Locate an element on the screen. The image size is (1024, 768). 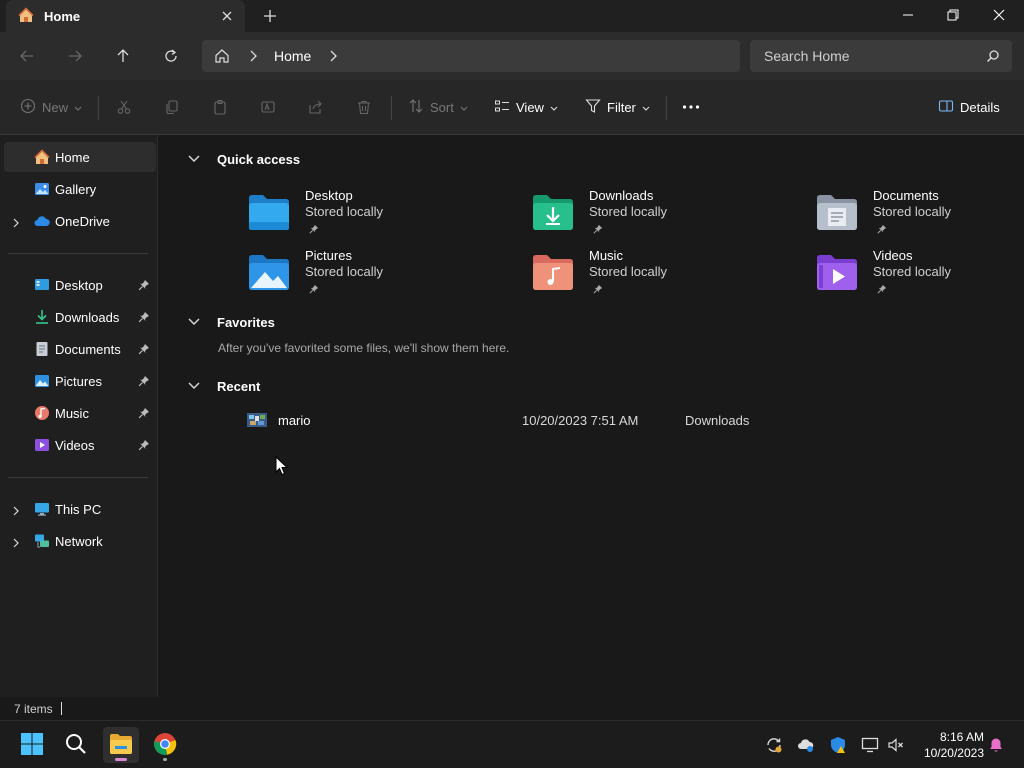
taskbar-chrome is located at coordinates (165, 745).